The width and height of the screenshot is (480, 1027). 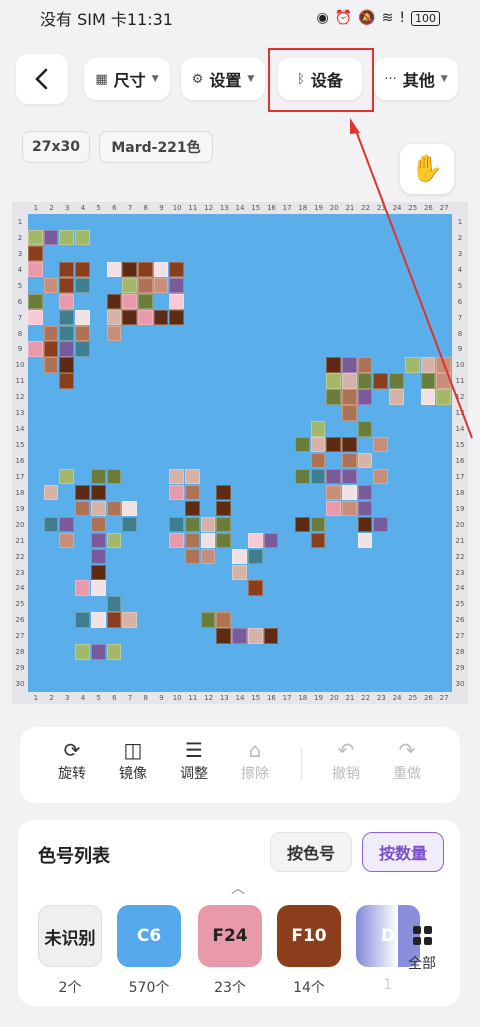 What do you see at coordinates (346, 760) in the screenshot?
I see `undo-button: ↶ 撤销` at bounding box center [346, 760].